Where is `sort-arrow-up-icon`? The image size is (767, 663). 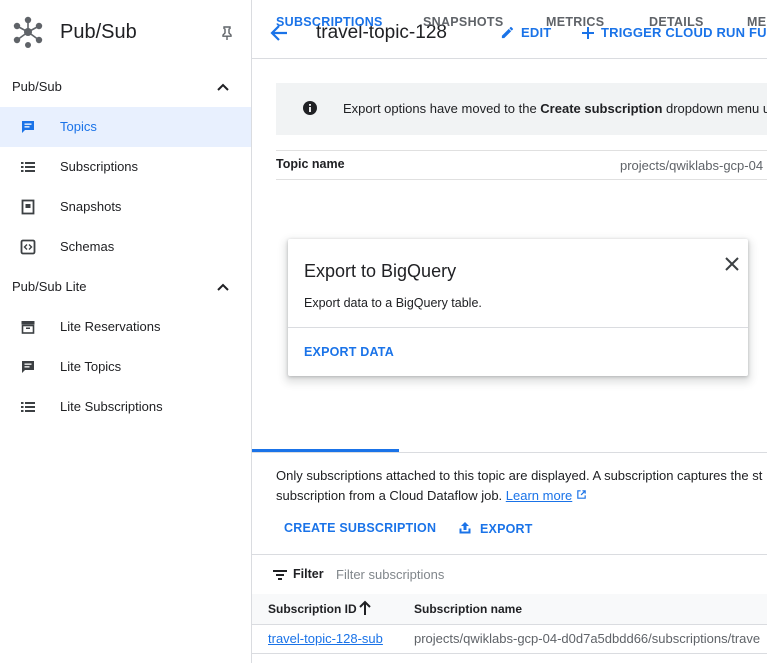
sort-arrow-up-icon is located at coordinates (365, 608).